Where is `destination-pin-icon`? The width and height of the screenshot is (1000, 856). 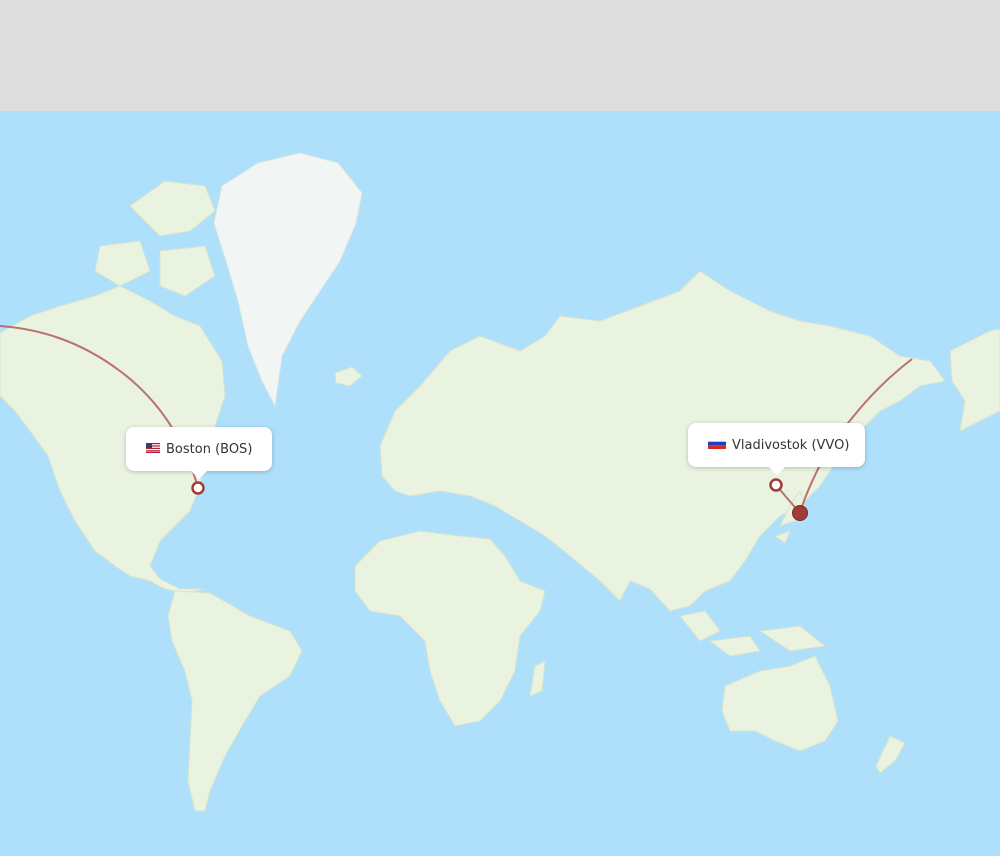 destination-pin-icon is located at coordinates (776, 485).